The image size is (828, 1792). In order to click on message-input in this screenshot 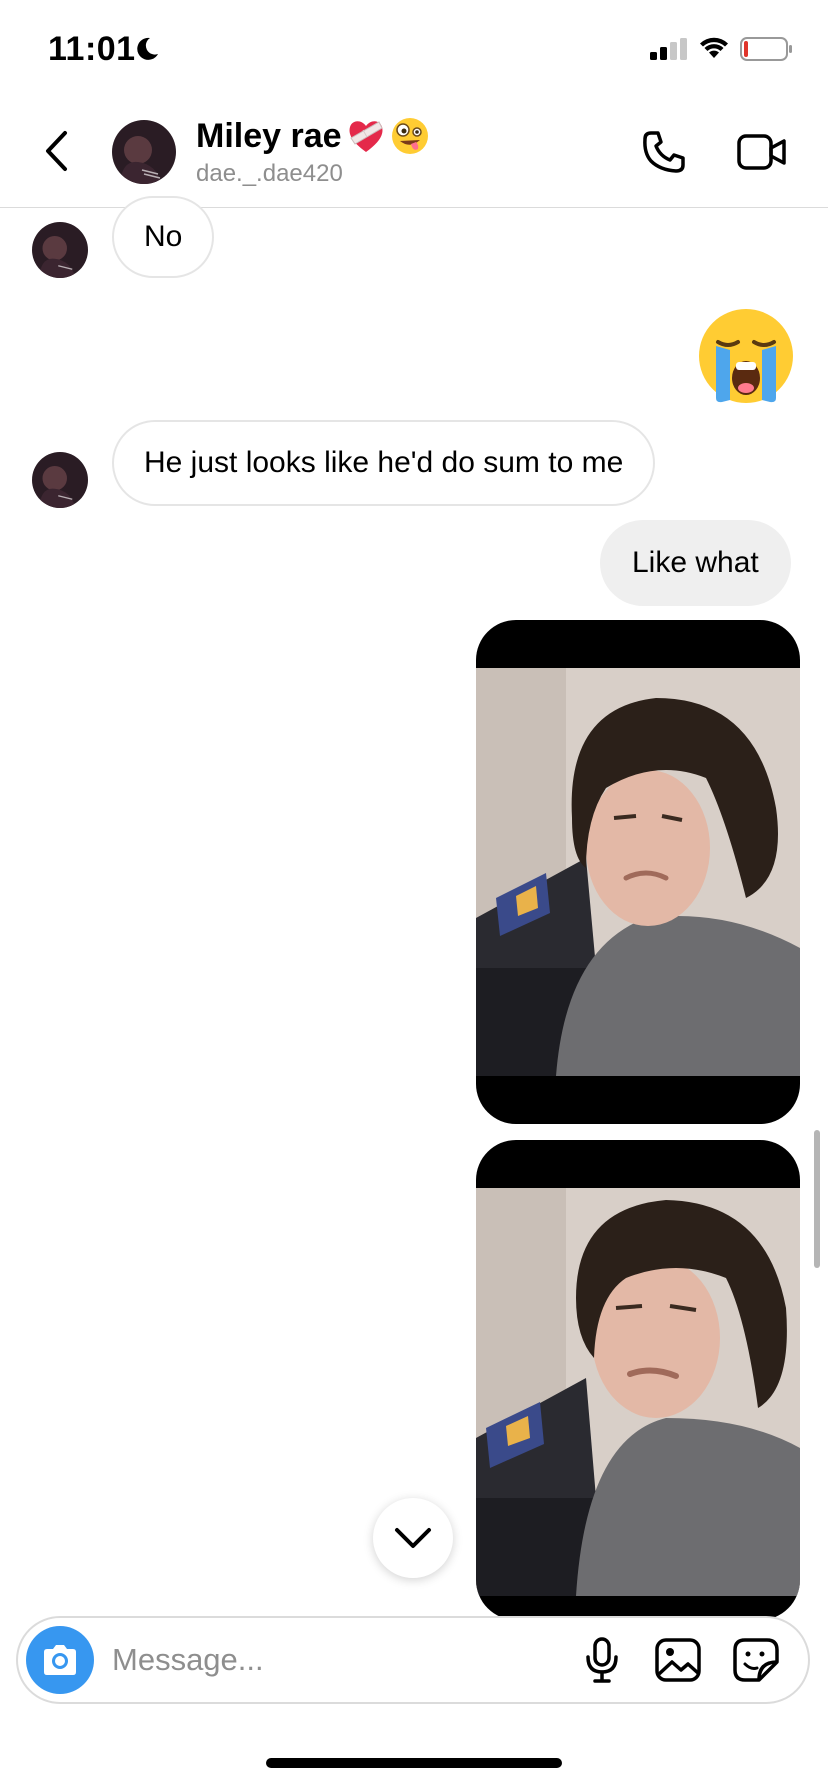, I will do `click(332, 1660)`.